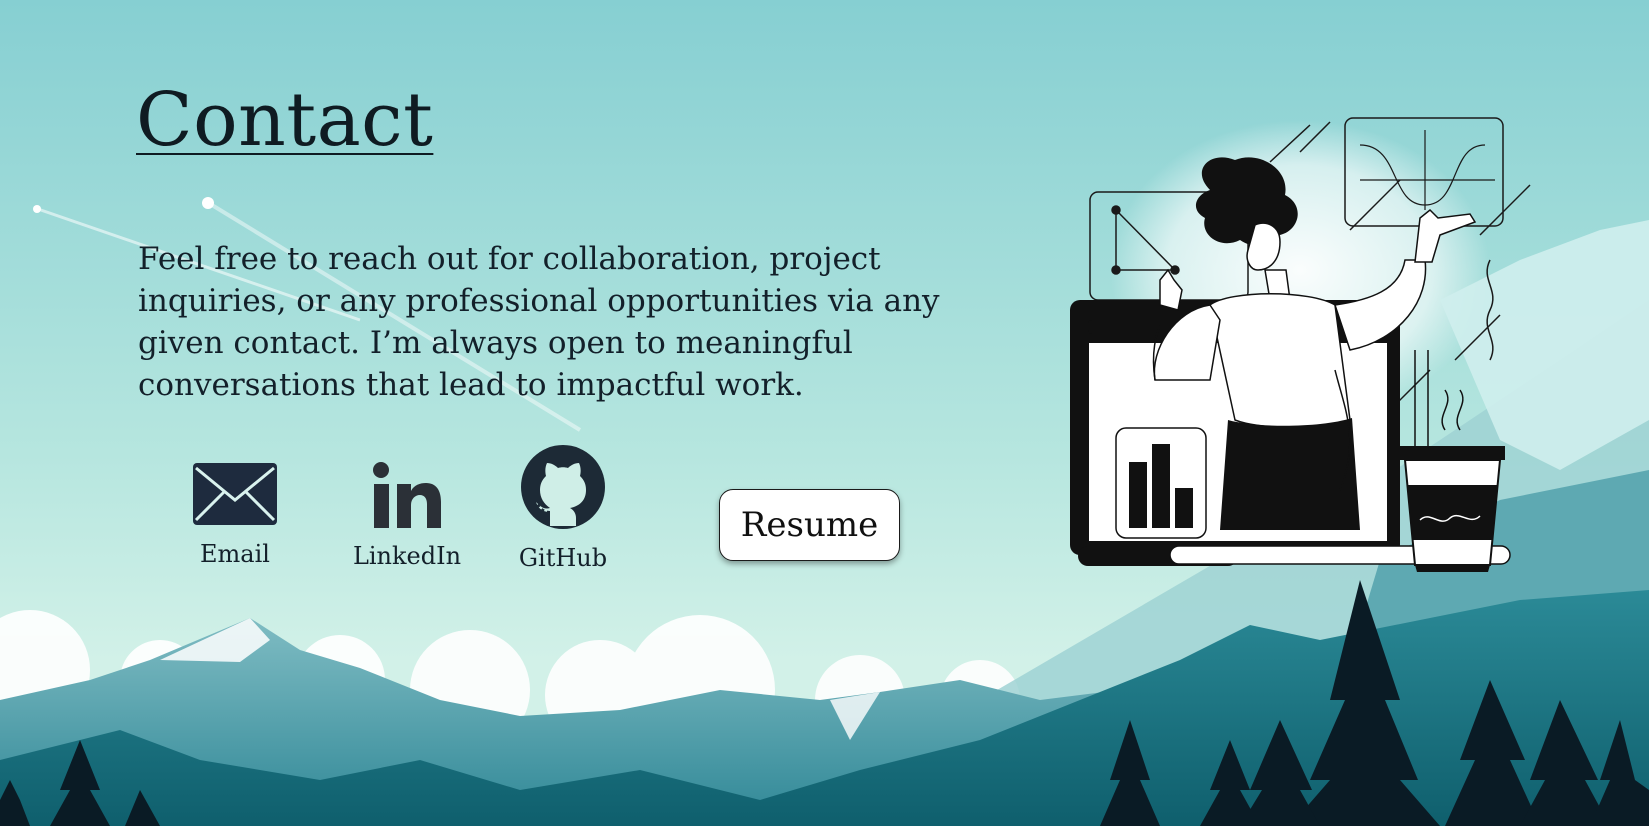  Describe the element at coordinates (809, 525) in the screenshot. I see `resume-button: Resume` at that location.